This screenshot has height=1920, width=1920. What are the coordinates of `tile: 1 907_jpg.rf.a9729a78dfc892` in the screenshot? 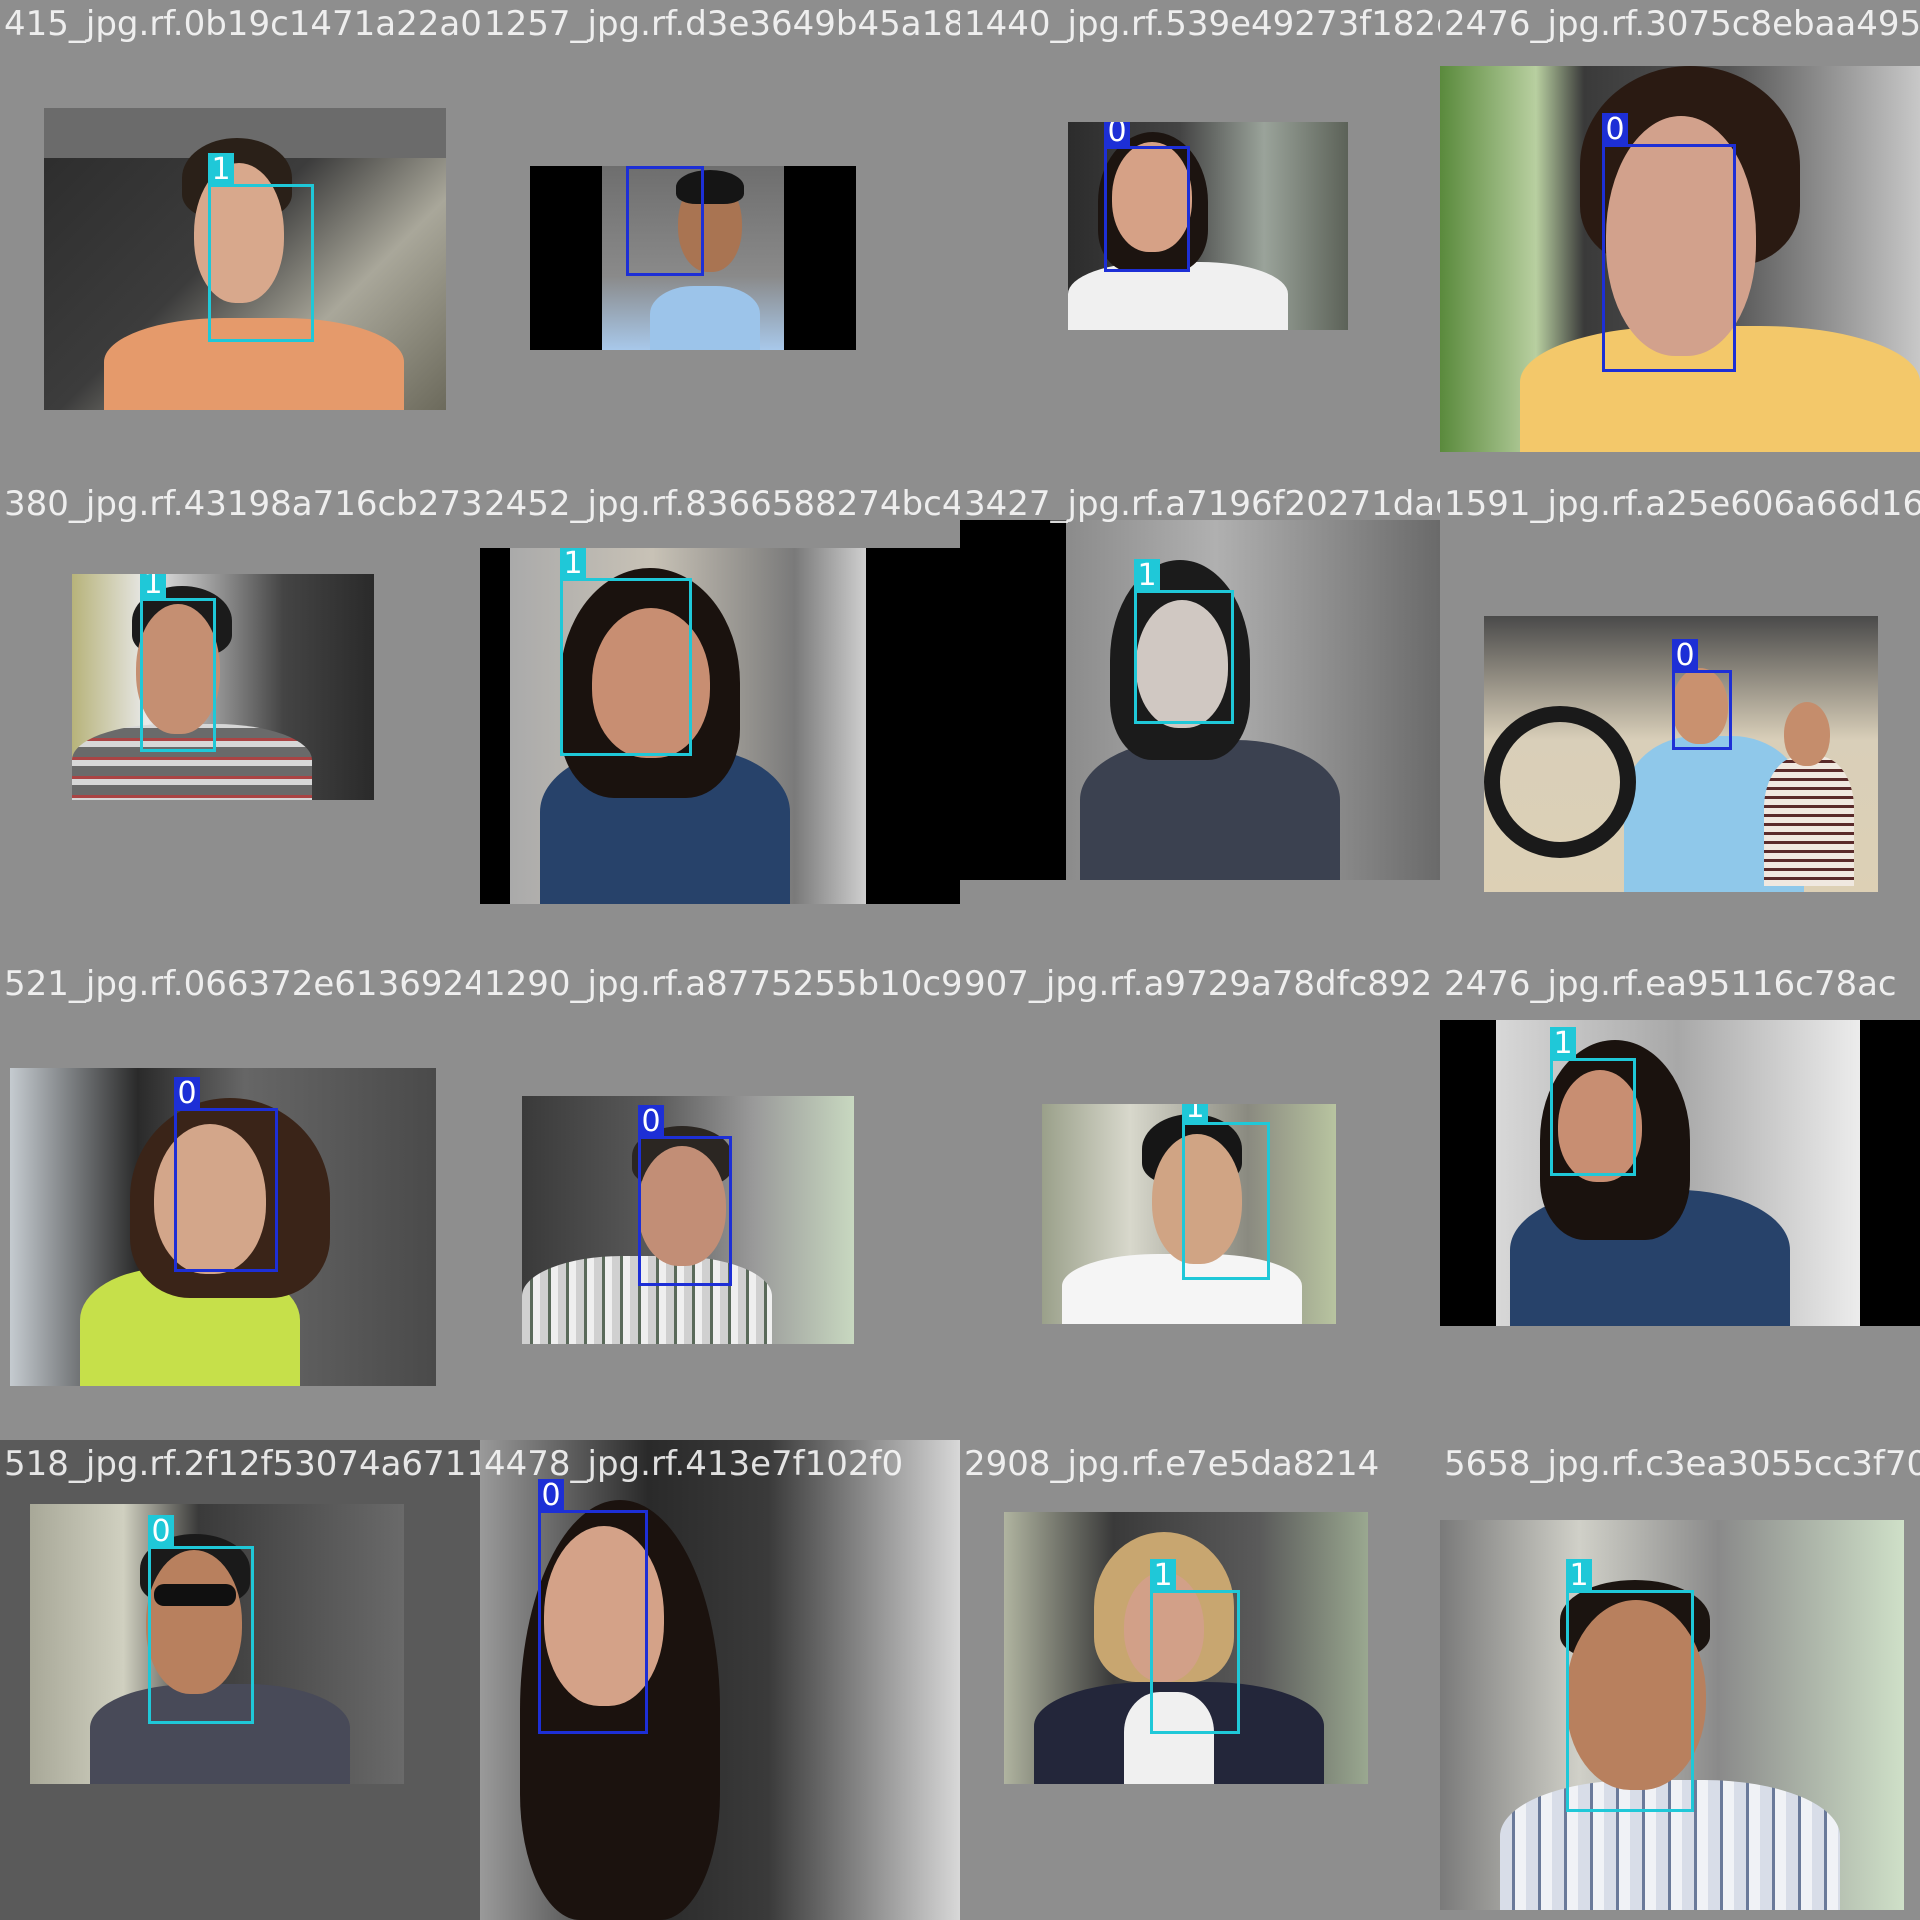 It's located at (1200, 1200).